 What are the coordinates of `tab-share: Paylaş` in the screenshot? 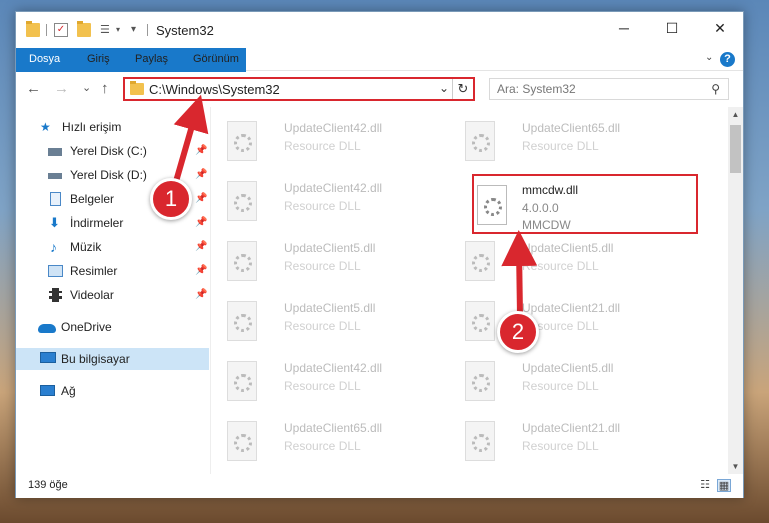 It's located at (151, 59).